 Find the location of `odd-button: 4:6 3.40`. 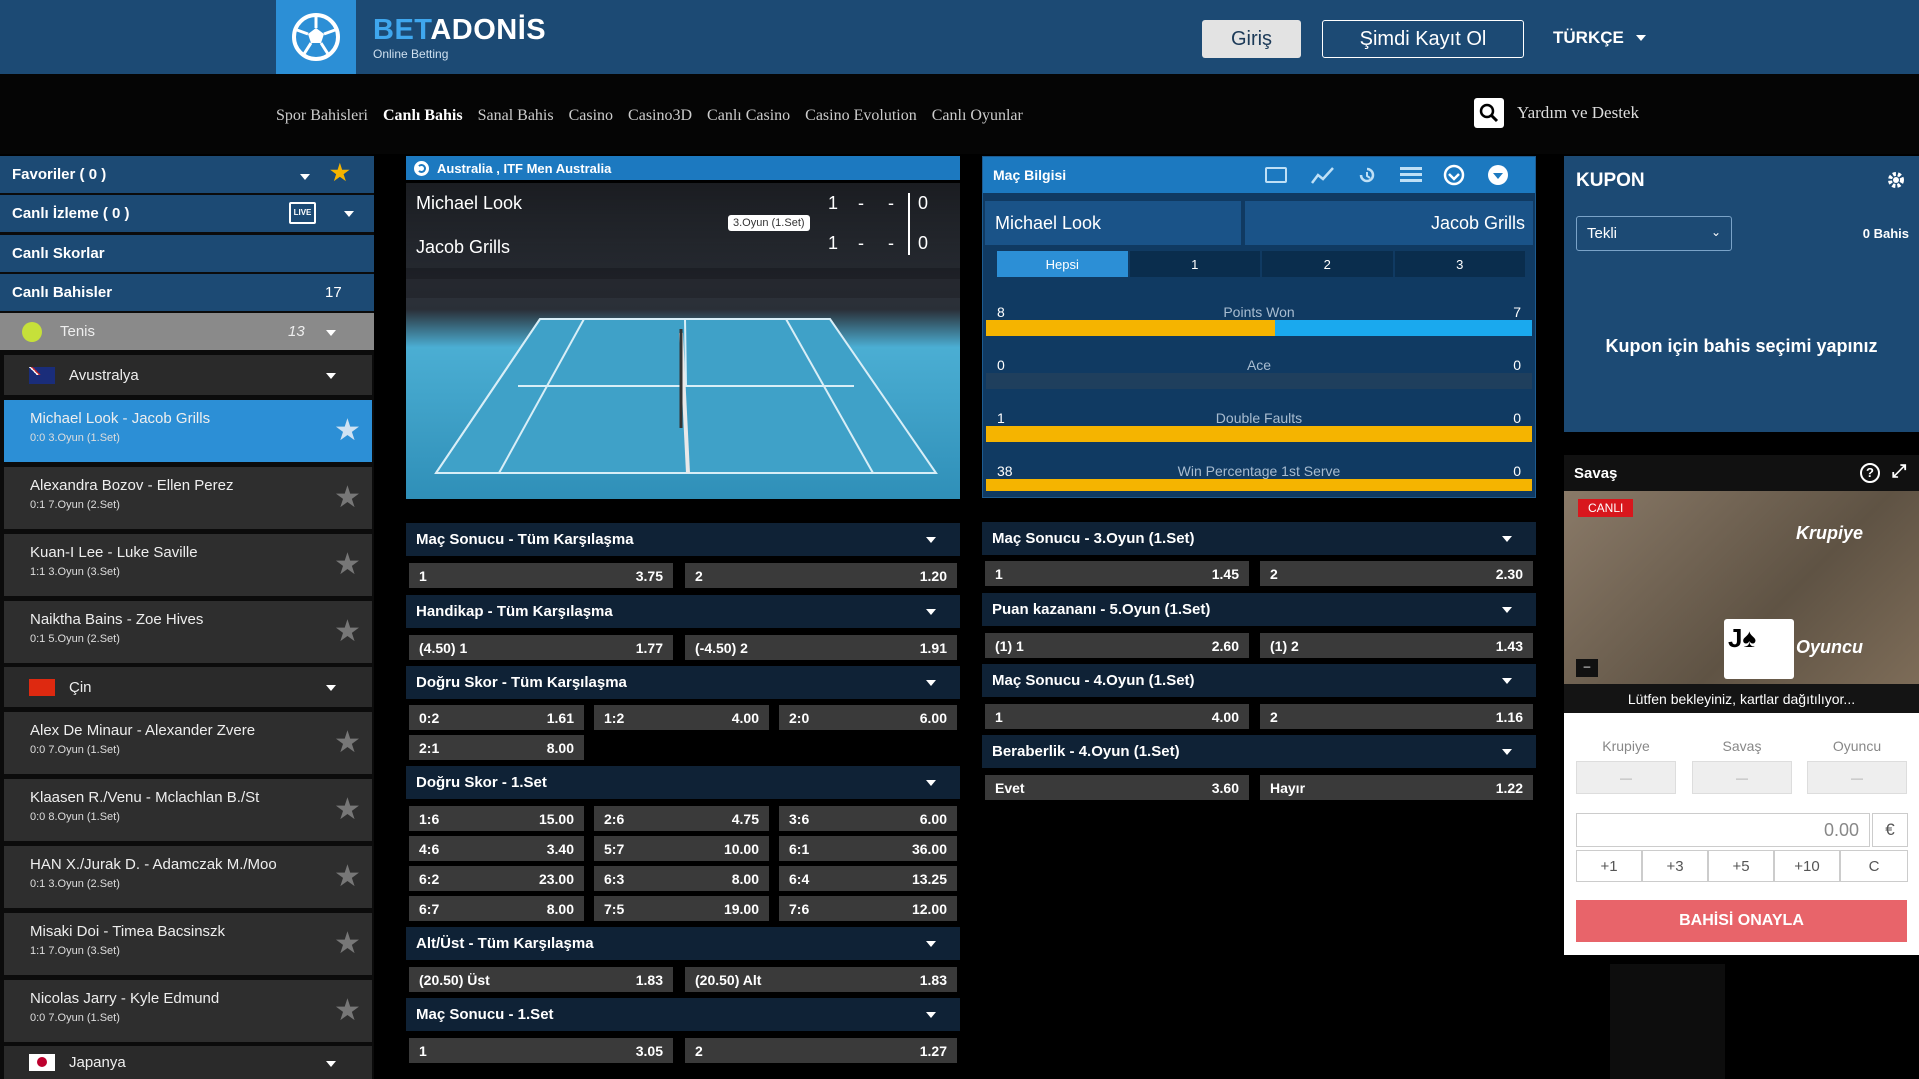

odd-button: 4:6 3.40 is located at coordinates (496, 848).